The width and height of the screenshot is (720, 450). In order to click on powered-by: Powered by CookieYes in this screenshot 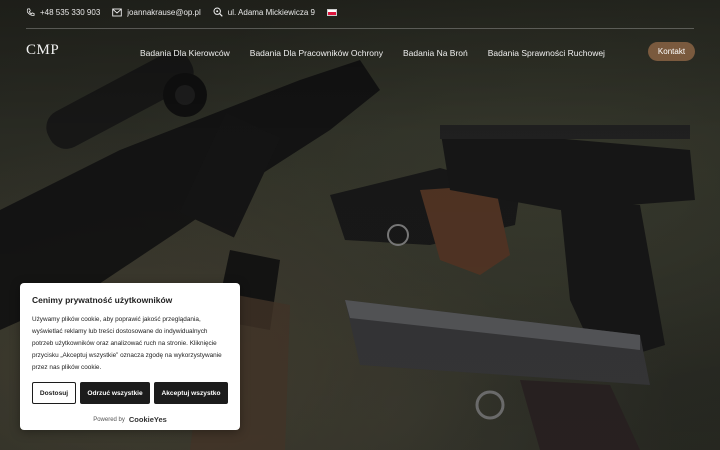, I will do `click(130, 419)`.